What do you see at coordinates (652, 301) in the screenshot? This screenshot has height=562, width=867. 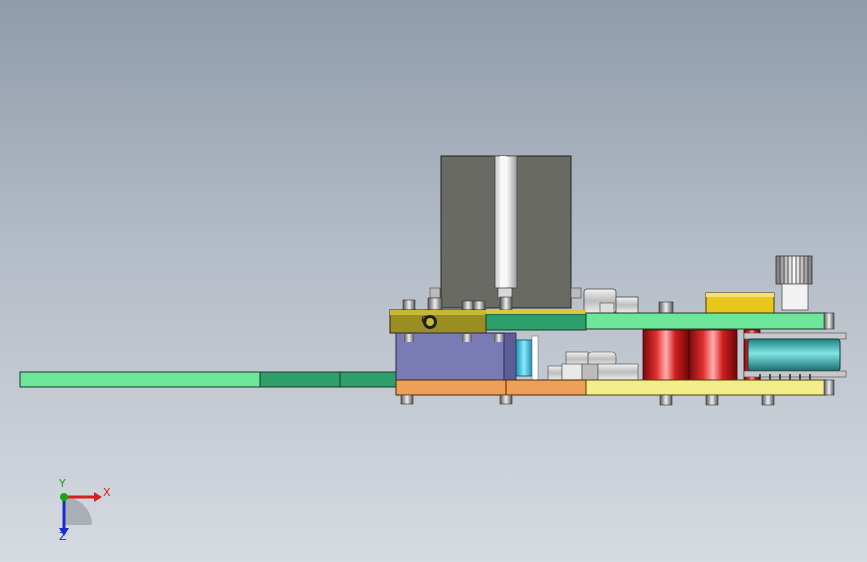 I see `upper-bearing-block` at bounding box center [652, 301].